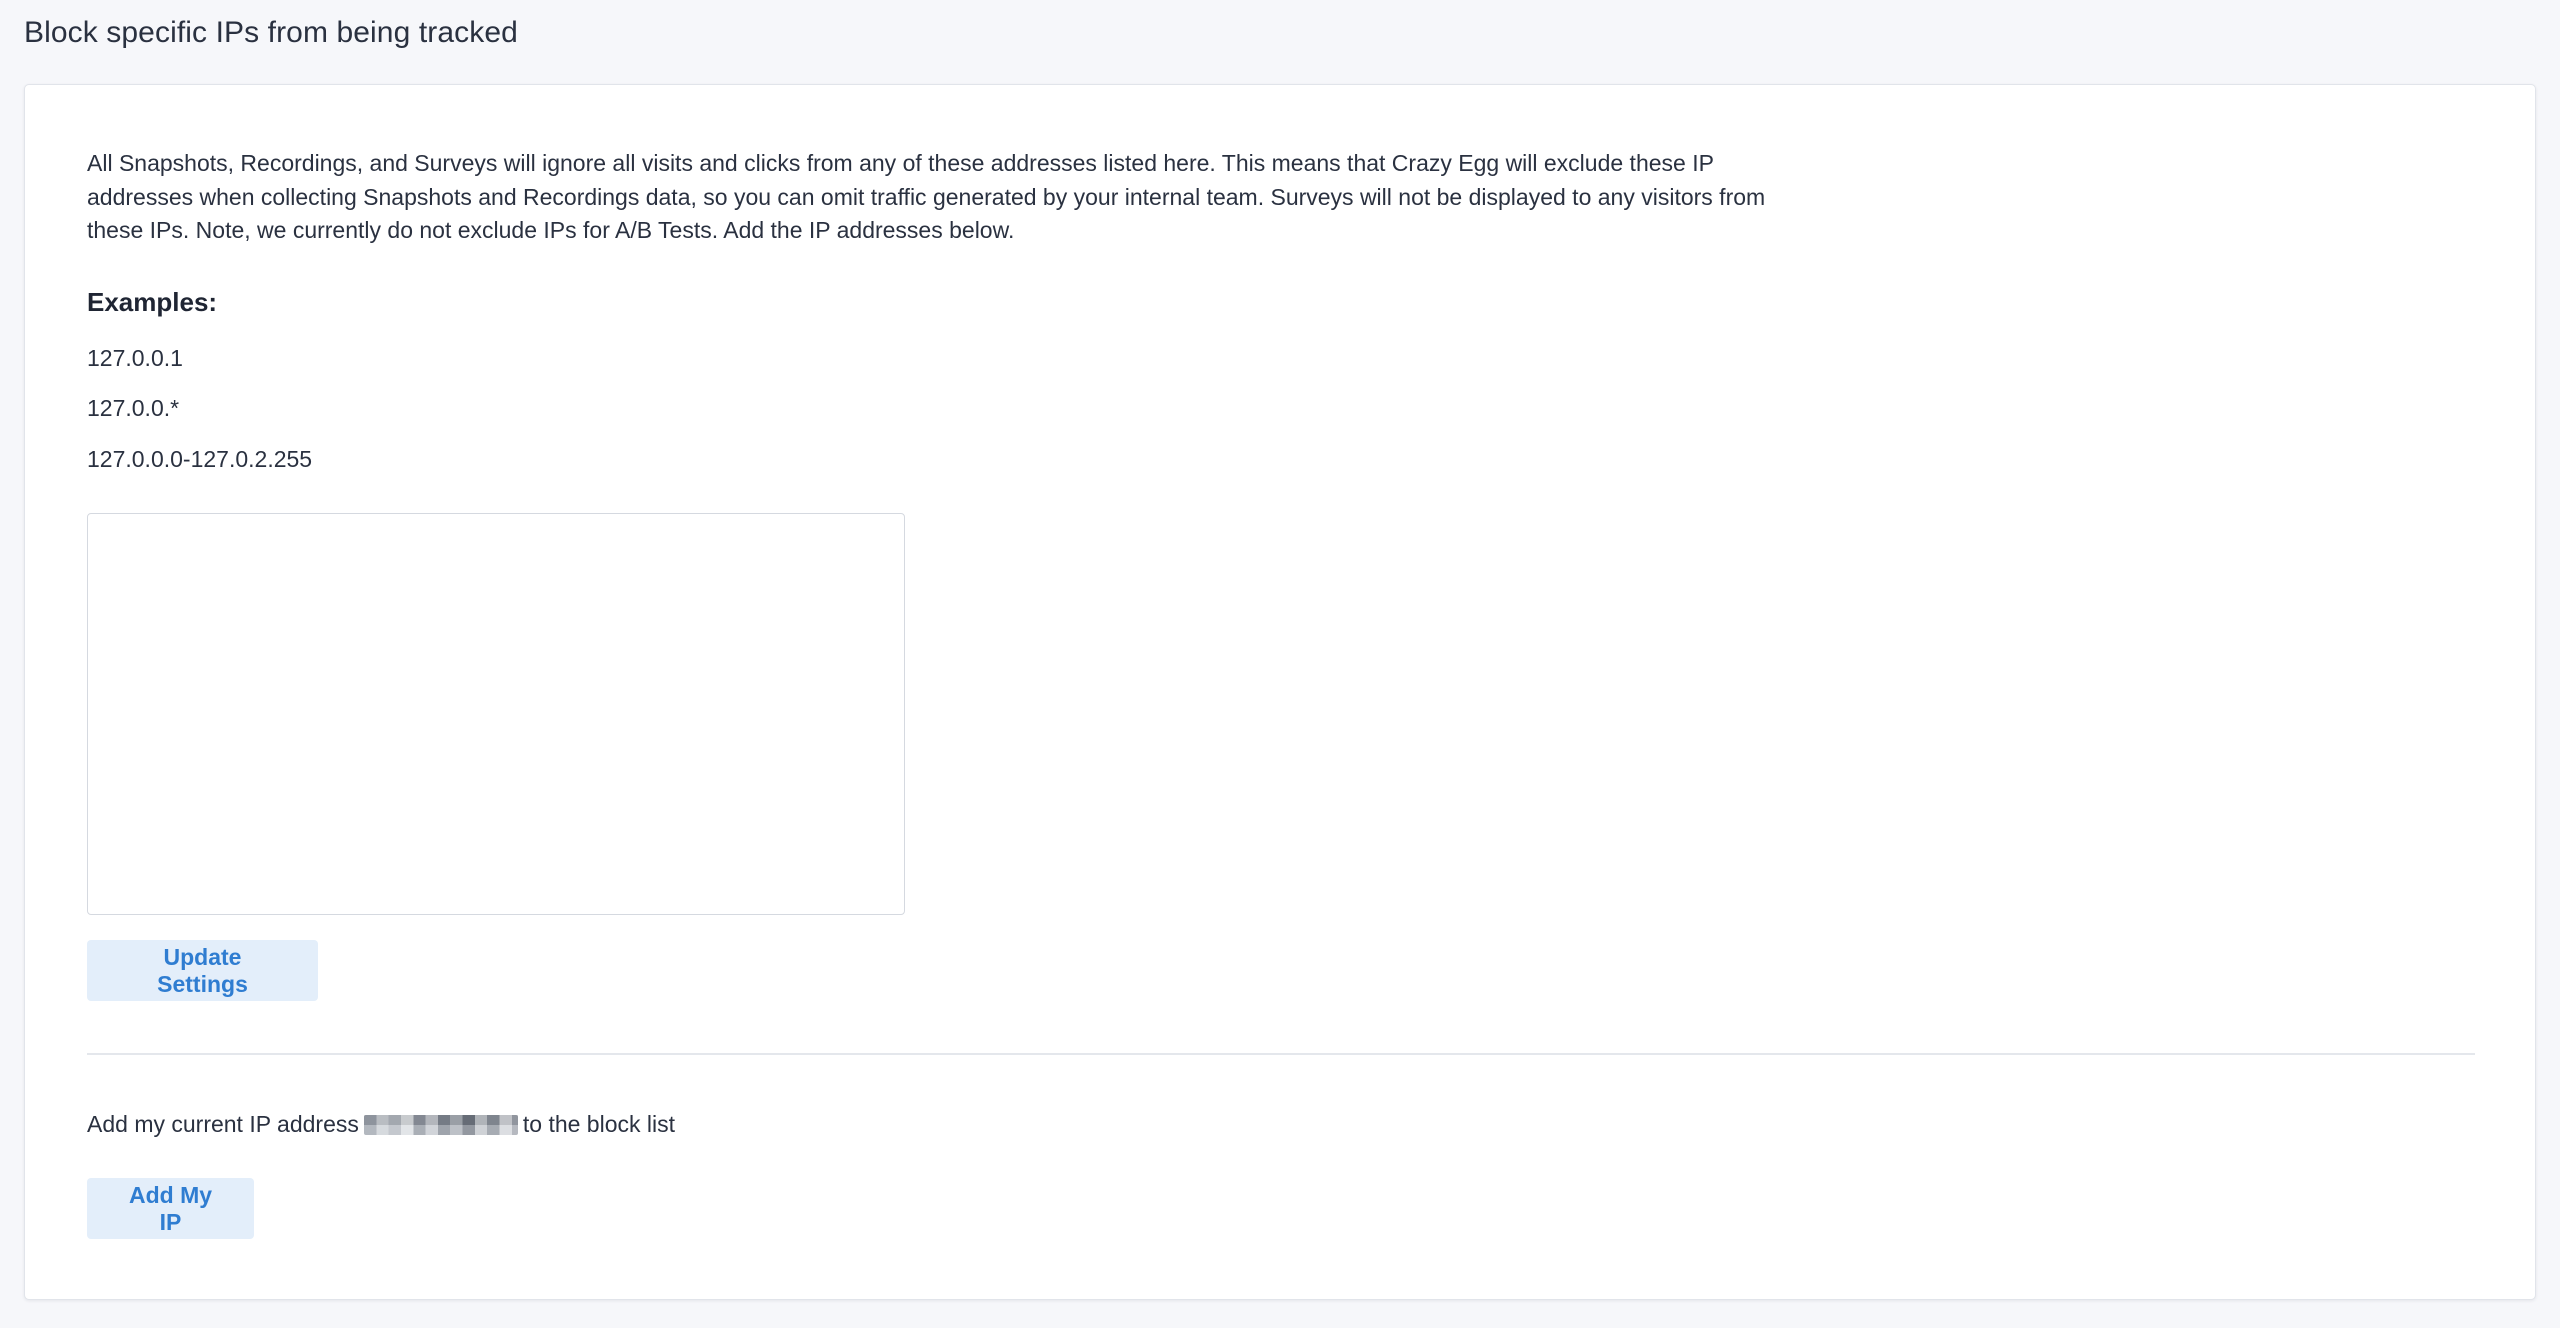 The width and height of the screenshot is (2560, 1328). What do you see at coordinates (152, 302) in the screenshot?
I see `examples-heading: Examples:` at bounding box center [152, 302].